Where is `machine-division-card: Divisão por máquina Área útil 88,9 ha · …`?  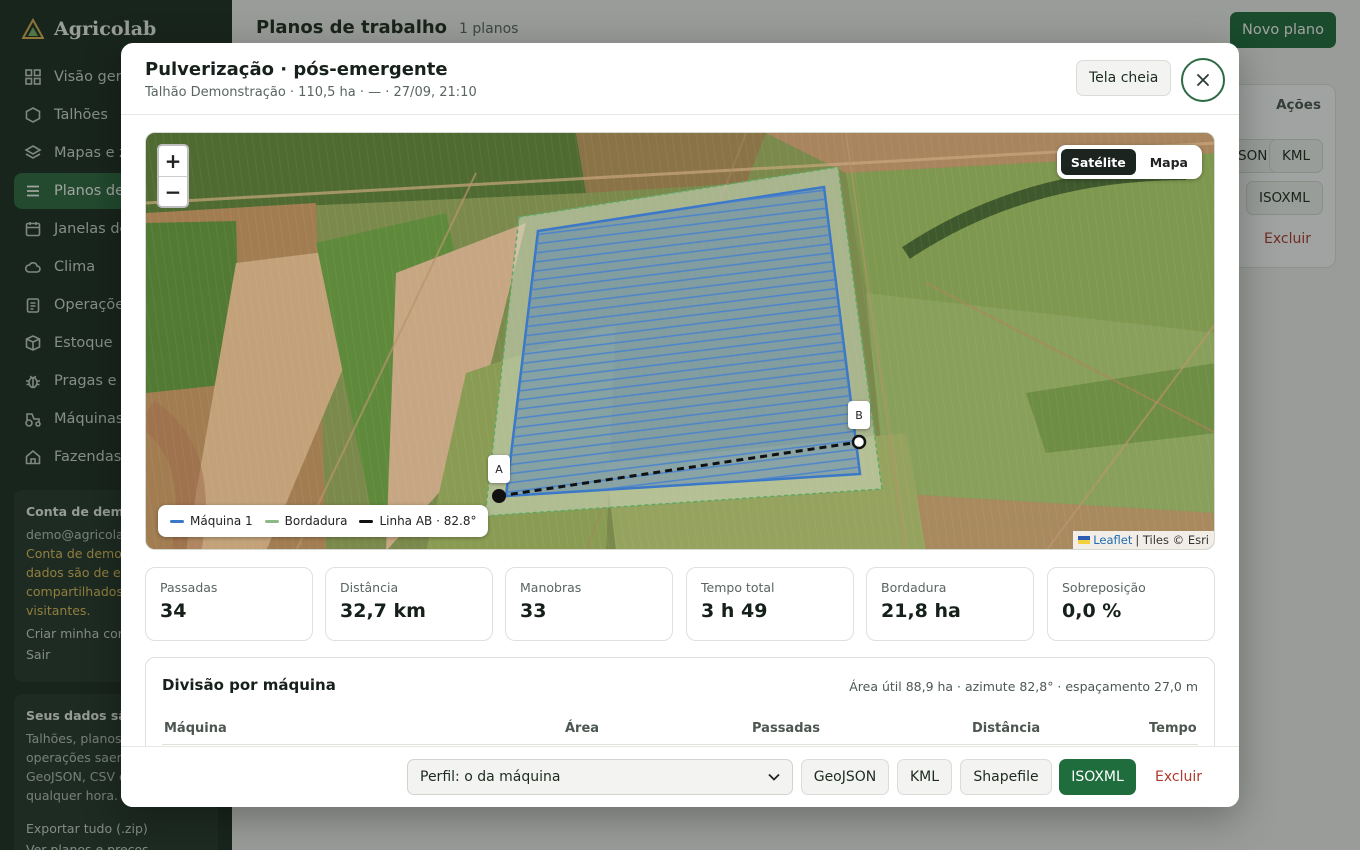
machine-division-card: Divisão por máquina Área útil 88,9 ha · … is located at coordinates (680, 701).